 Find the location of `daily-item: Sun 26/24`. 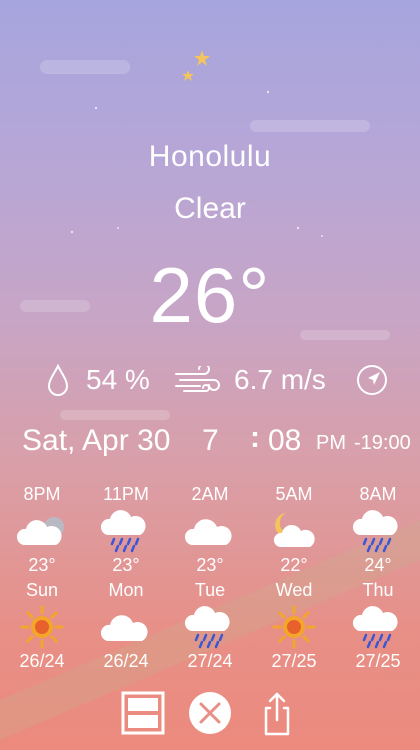

daily-item: Sun 26/24 is located at coordinates (42, 626).